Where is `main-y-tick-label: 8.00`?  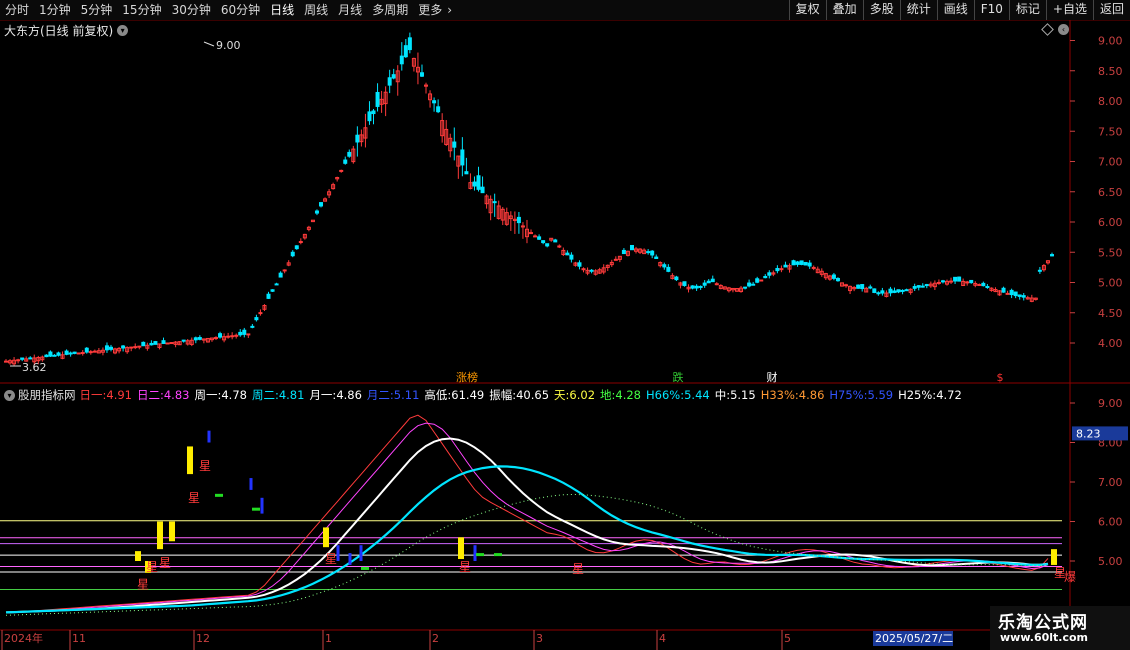
main-y-tick-label: 8.00 is located at coordinates (1110, 101).